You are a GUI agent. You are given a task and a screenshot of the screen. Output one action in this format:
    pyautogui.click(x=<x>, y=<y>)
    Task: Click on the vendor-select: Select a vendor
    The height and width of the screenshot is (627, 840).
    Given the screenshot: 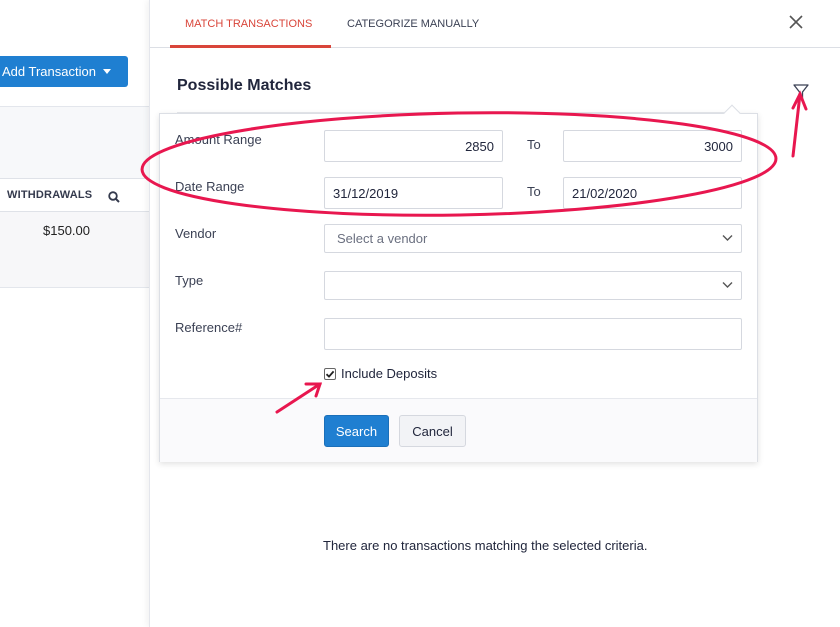 What is the action you would take?
    pyautogui.click(x=533, y=238)
    